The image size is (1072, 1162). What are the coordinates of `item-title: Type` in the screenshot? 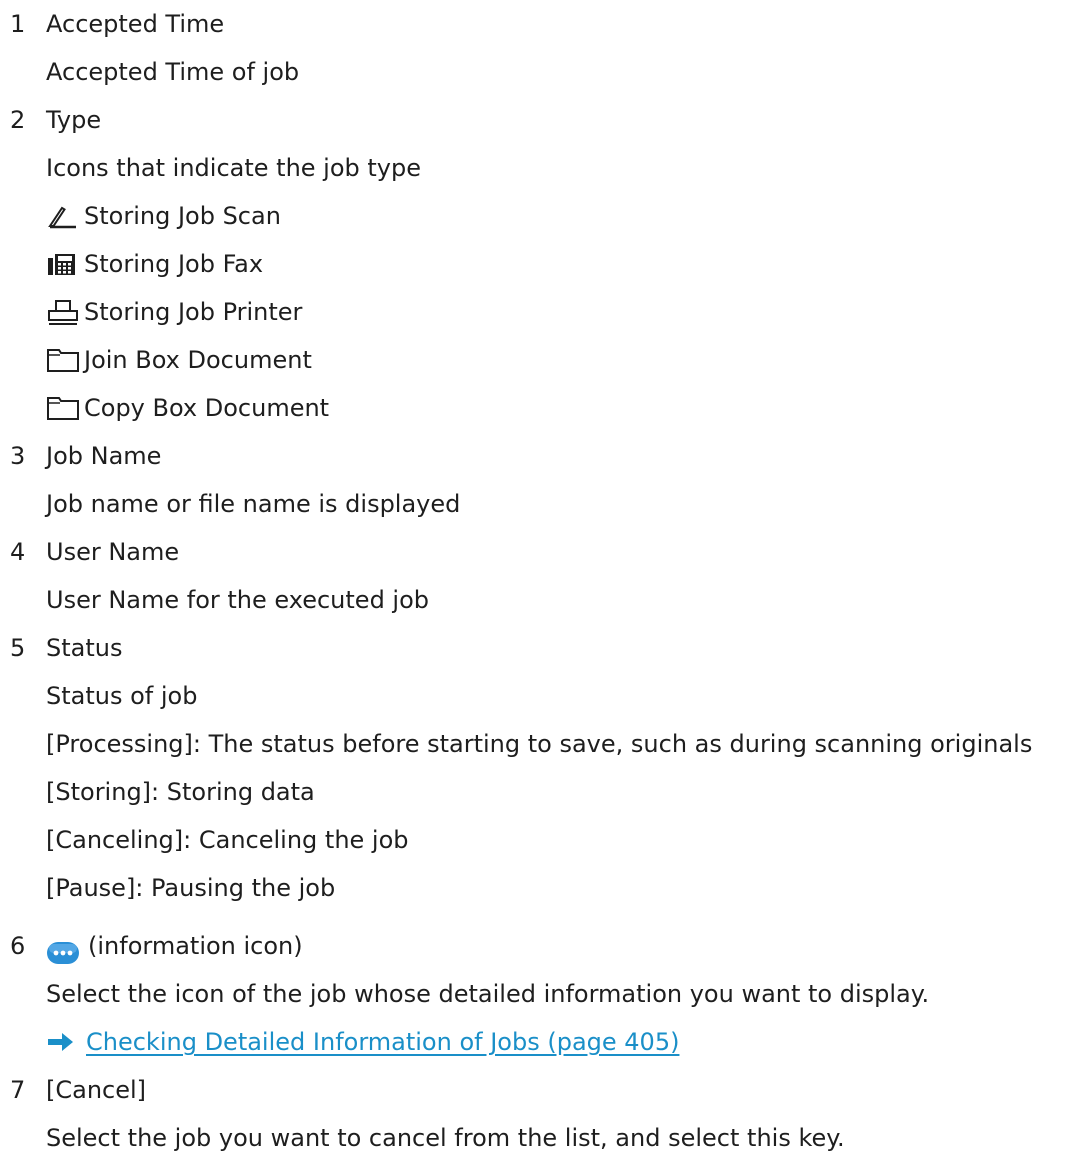 It's located at (74, 120).